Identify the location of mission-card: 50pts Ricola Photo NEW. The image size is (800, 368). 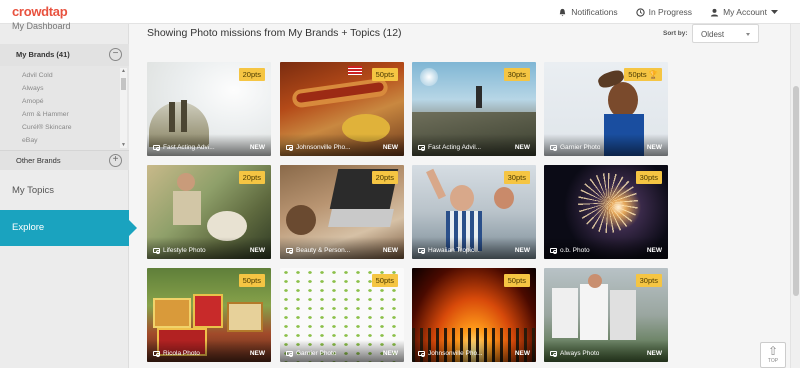
(209, 315).